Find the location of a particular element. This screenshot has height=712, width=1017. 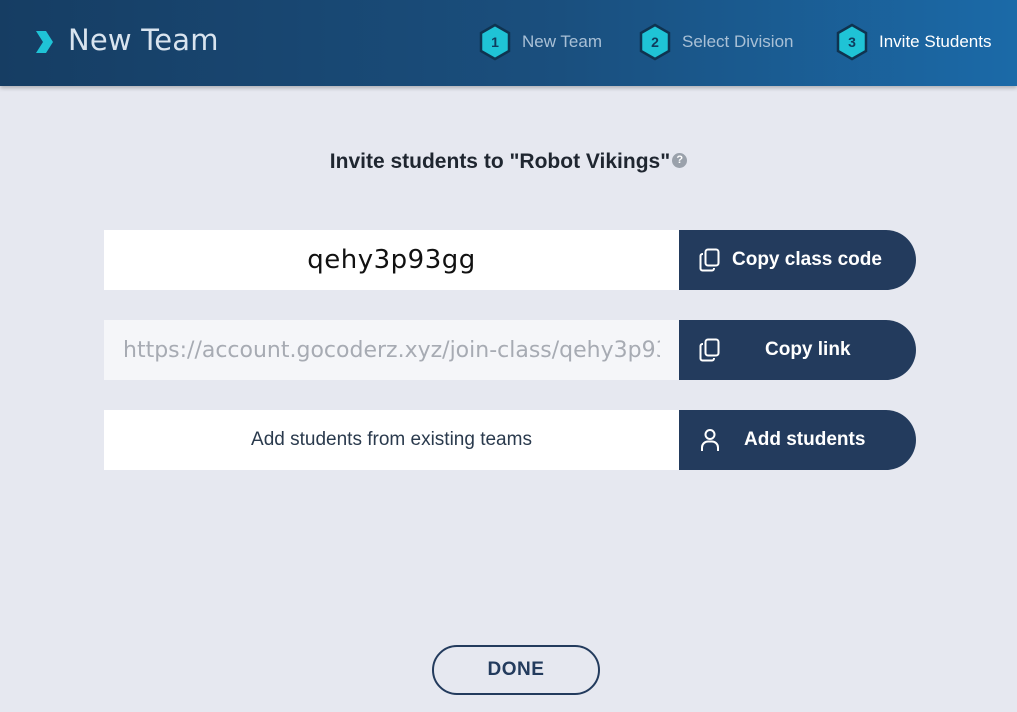

step-hexagon-icon: 2 is located at coordinates (655, 42).